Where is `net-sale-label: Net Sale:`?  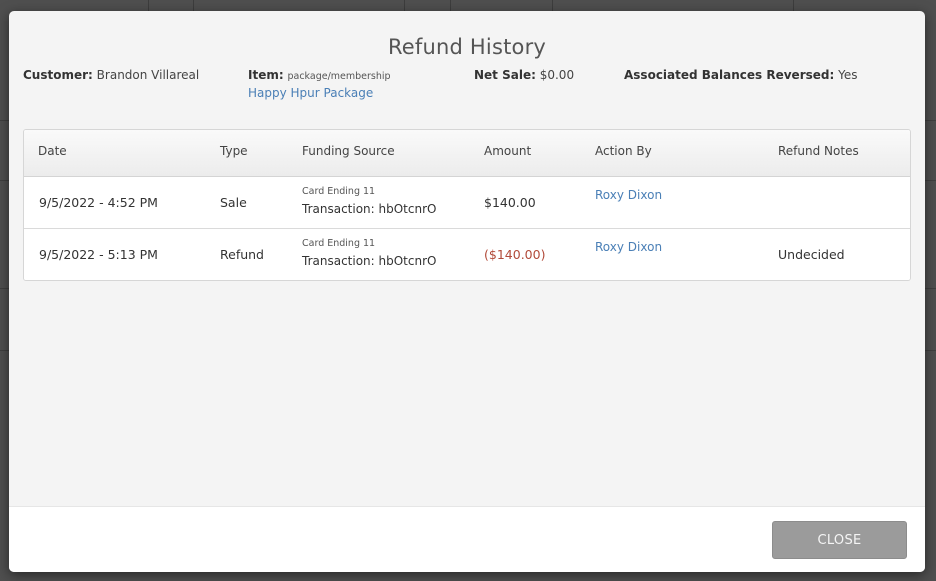 net-sale-label: Net Sale: is located at coordinates (505, 75).